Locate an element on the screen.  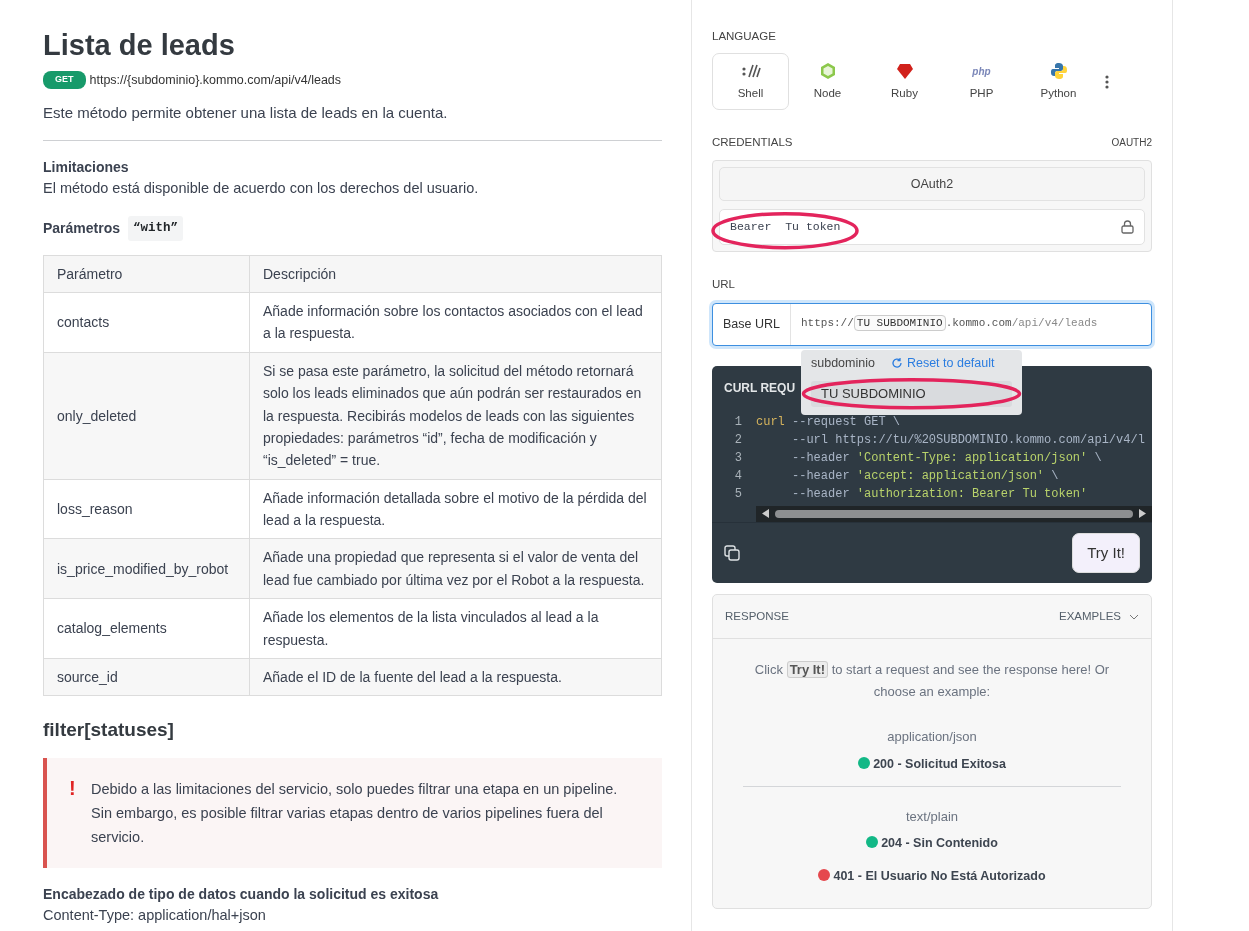
left-arrow-icon is located at coordinates (765, 513).